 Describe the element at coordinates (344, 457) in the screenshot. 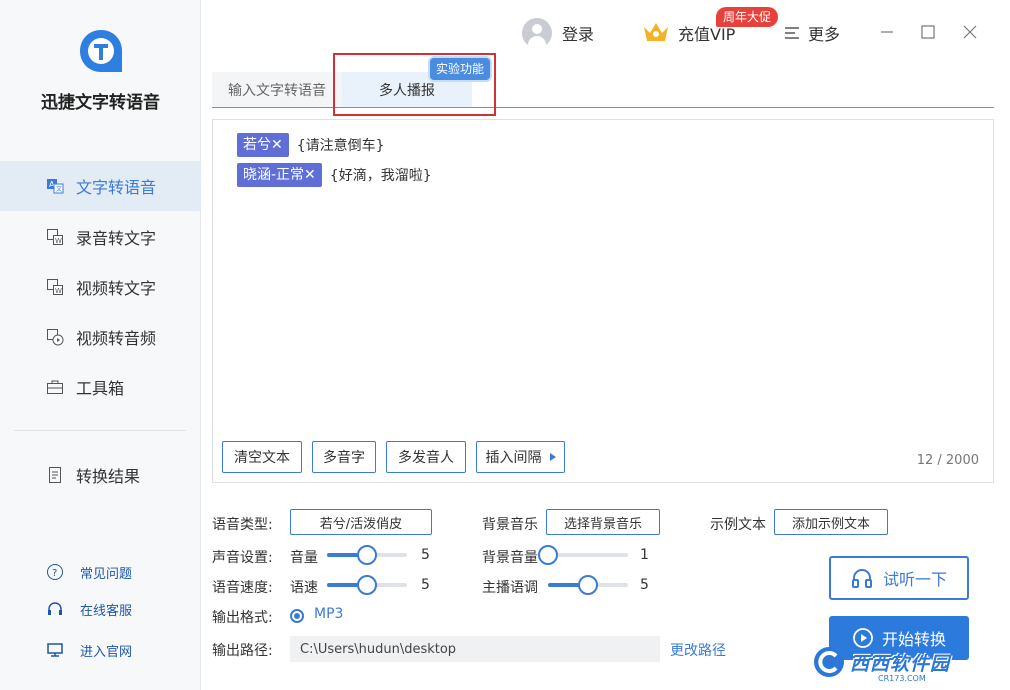

I see `polyphone-button: 多音字` at that location.